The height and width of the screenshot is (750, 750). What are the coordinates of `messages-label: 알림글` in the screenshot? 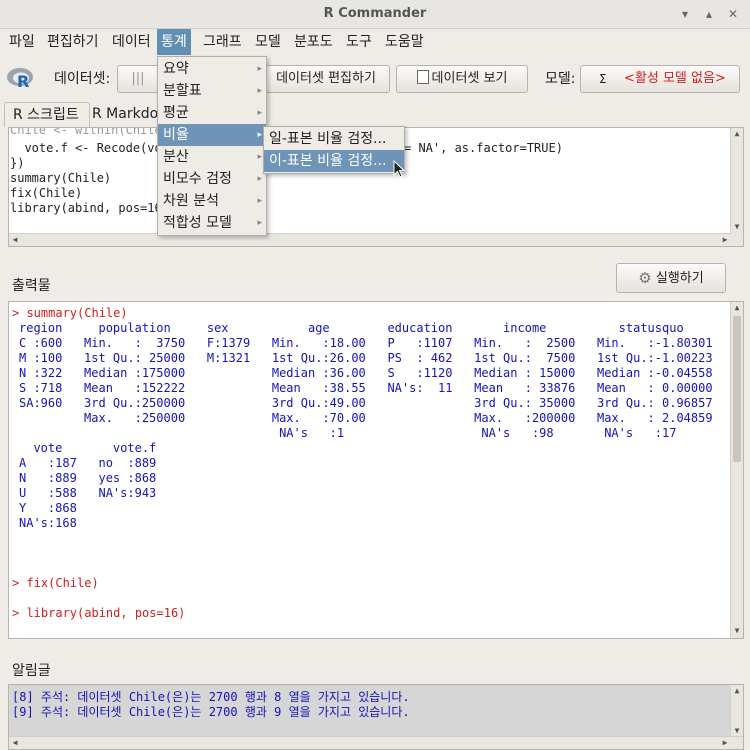 It's located at (31, 671).